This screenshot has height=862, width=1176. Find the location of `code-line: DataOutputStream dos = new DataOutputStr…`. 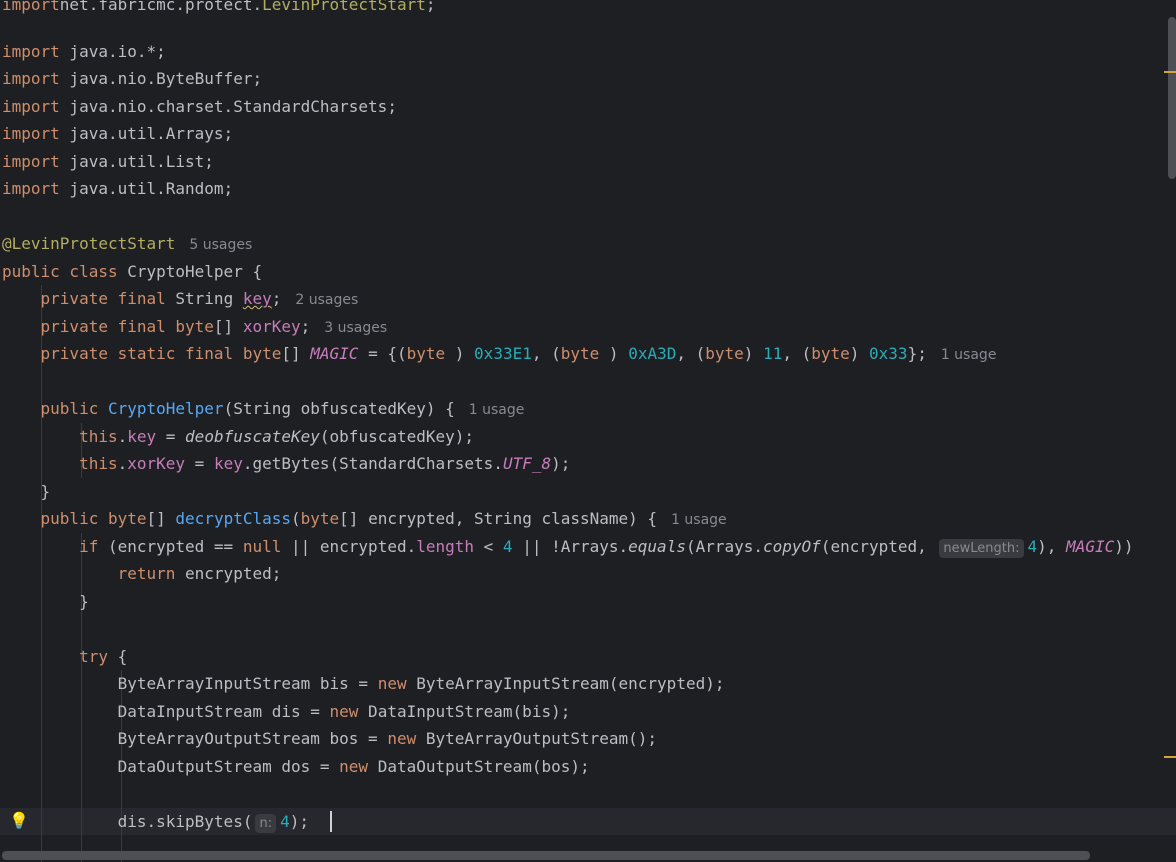

code-line: DataOutputStream dos = new DataOutputStr… is located at coordinates (296, 766).